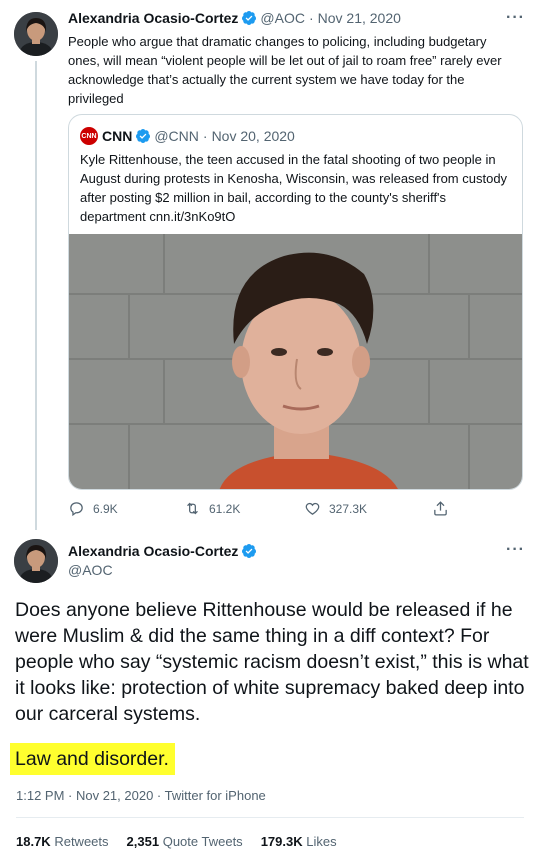 The image size is (539, 867). Describe the element at coordinates (36, 295) in the screenshot. I see `thread-connector-line` at that location.